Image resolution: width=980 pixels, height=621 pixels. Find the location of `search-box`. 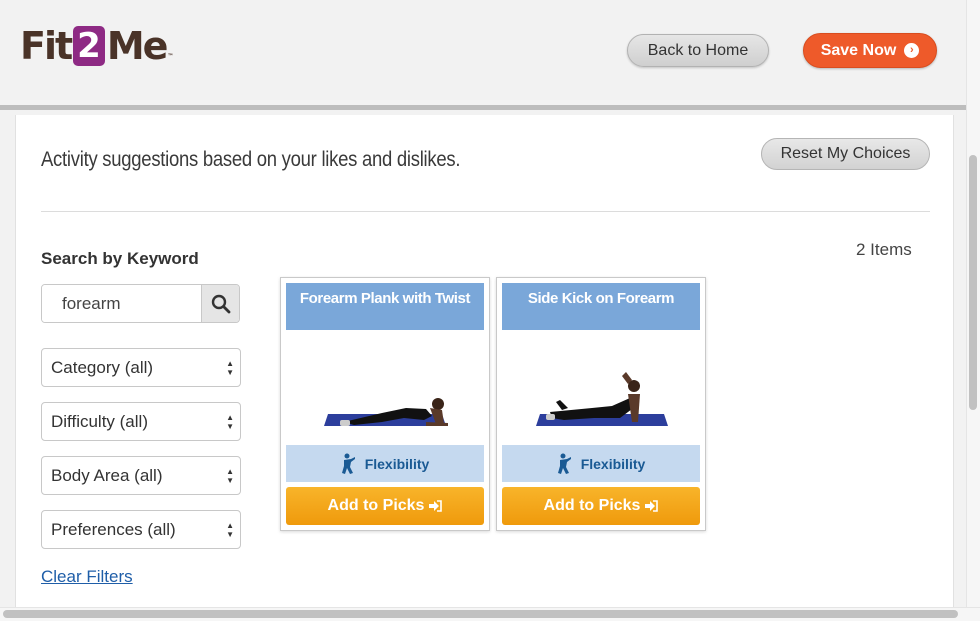

search-box is located at coordinates (140, 303).